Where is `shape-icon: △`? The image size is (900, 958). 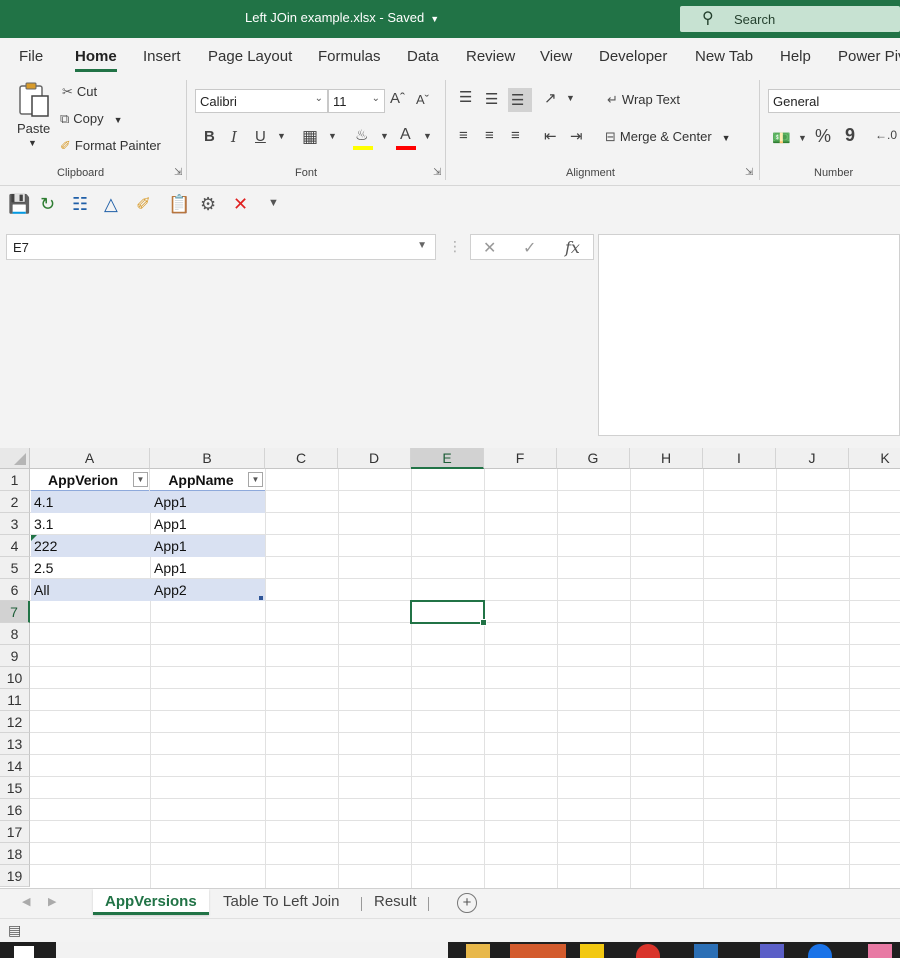 shape-icon: △ is located at coordinates (111, 204).